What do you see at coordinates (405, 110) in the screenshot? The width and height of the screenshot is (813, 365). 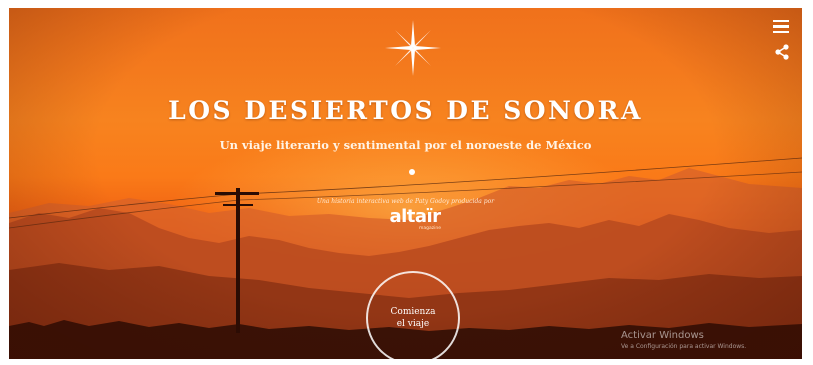 I see `page-title: LOS DESIERTOS DE SONORA` at bounding box center [405, 110].